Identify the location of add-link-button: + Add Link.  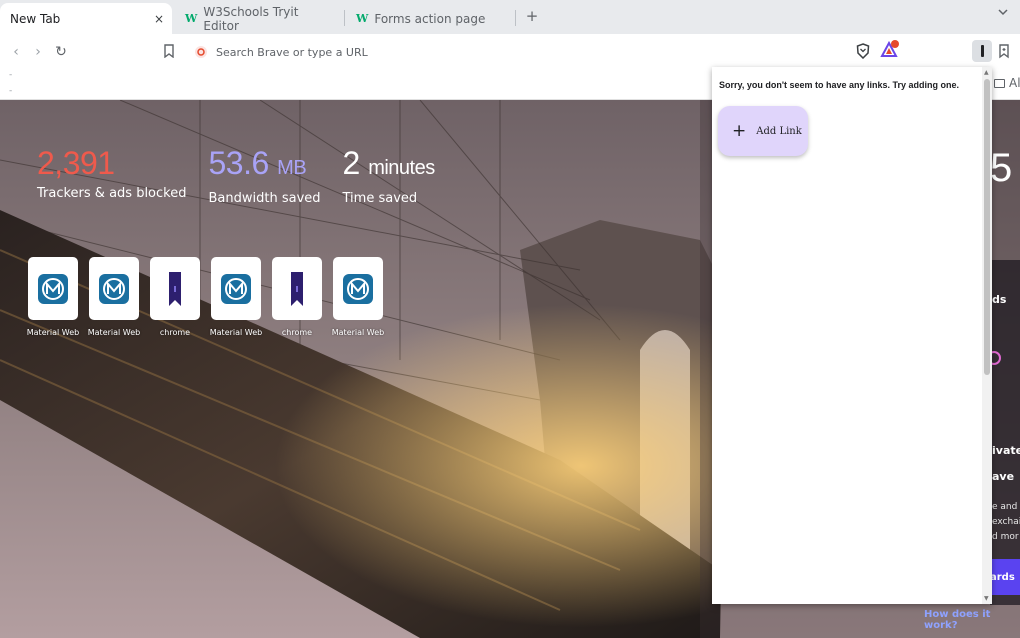
(763, 131).